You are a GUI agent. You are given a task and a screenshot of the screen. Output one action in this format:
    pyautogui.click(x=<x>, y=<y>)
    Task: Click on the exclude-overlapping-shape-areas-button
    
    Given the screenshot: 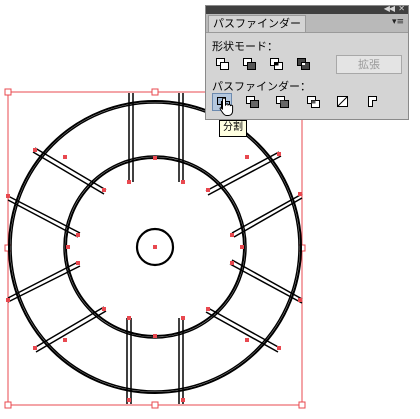 What is the action you would take?
    pyautogui.click(x=303, y=64)
    